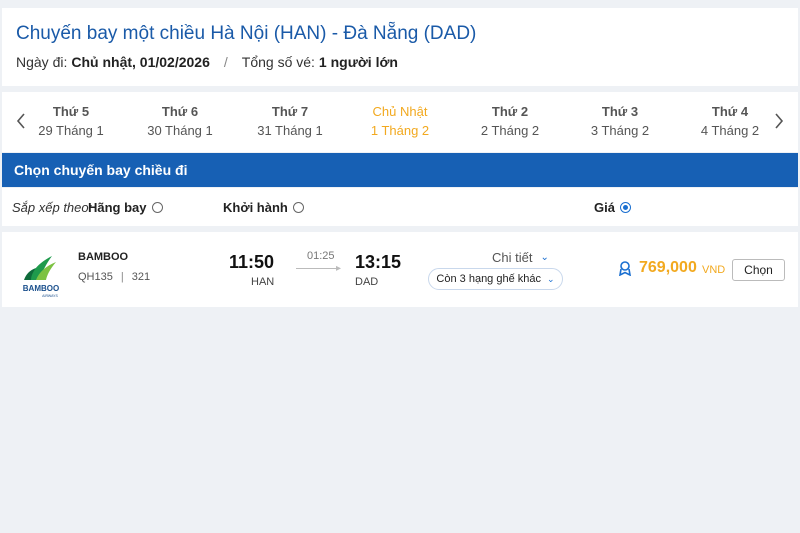  I want to click on sort-option-price: Giá, so click(612, 207).